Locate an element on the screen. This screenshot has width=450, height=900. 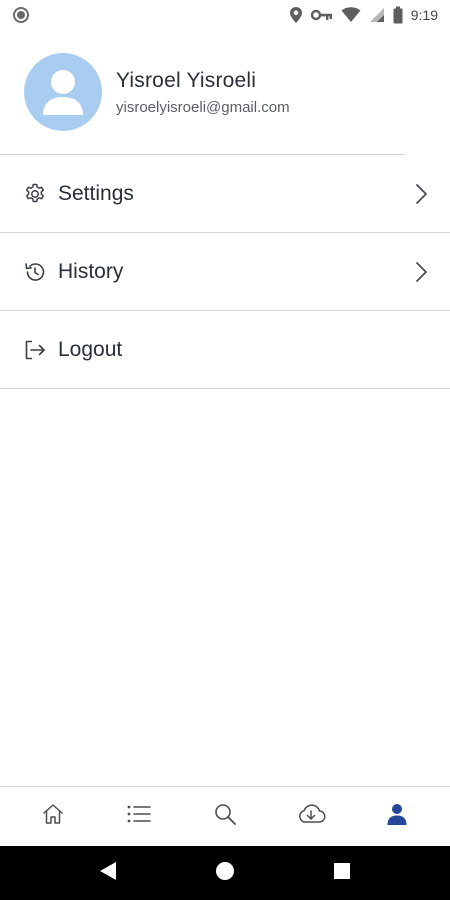
nav-home-button is located at coordinates (53, 817).